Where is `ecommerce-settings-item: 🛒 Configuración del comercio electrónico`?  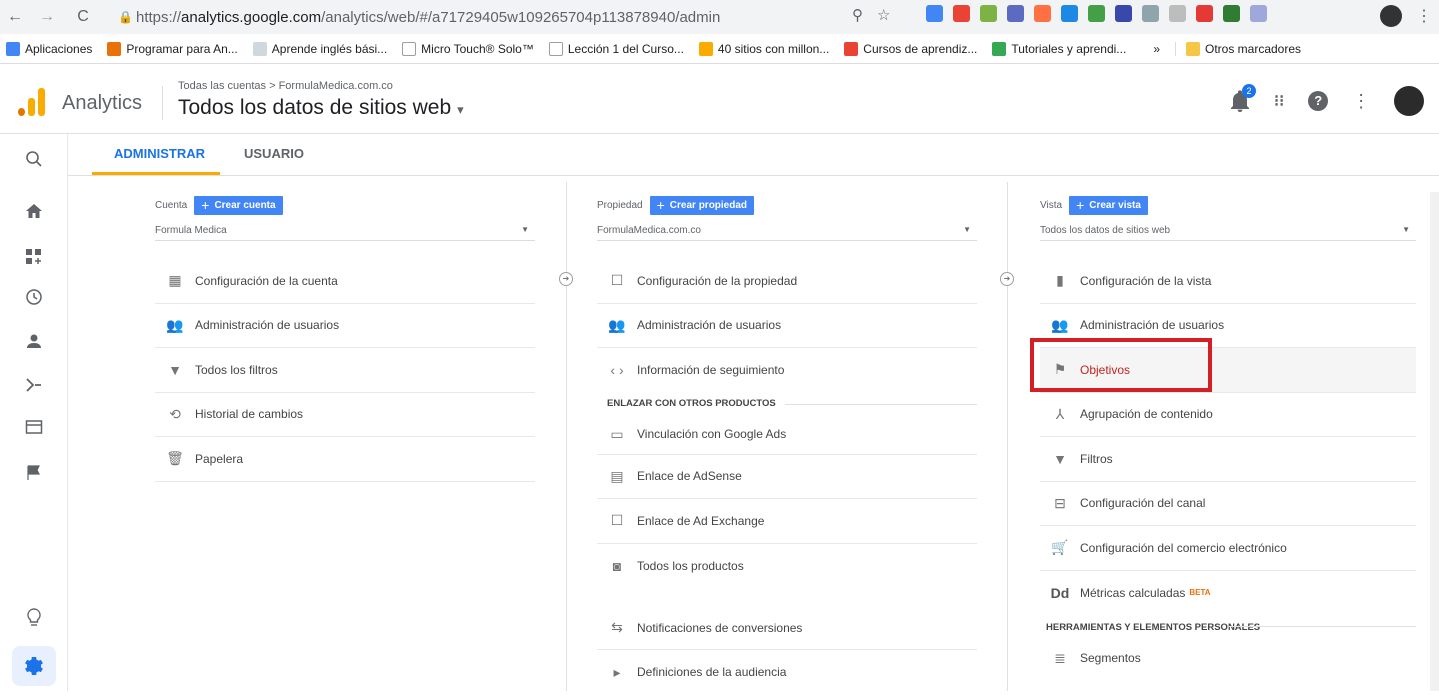 ecommerce-settings-item: 🛒 Configuración del comercio electrónico is located at coordinates (1228, 548).